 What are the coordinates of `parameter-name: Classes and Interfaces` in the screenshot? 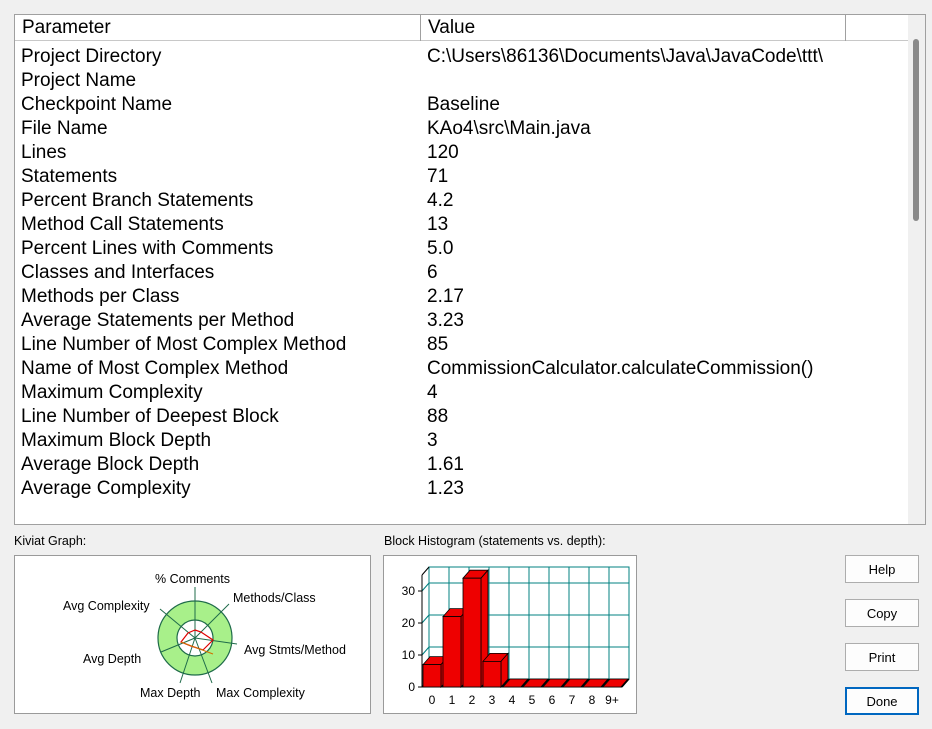 It's located at (118, 272).